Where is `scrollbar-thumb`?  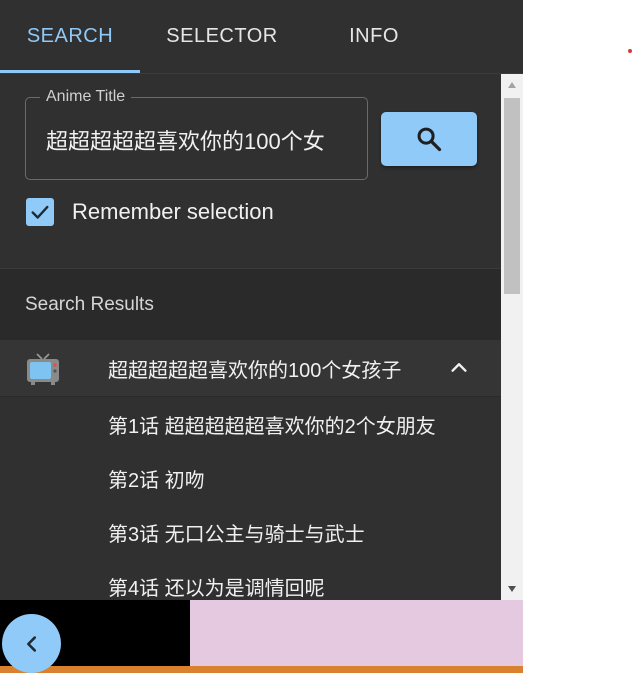
scrollbar-thumb is located at coordinates (512, 196).